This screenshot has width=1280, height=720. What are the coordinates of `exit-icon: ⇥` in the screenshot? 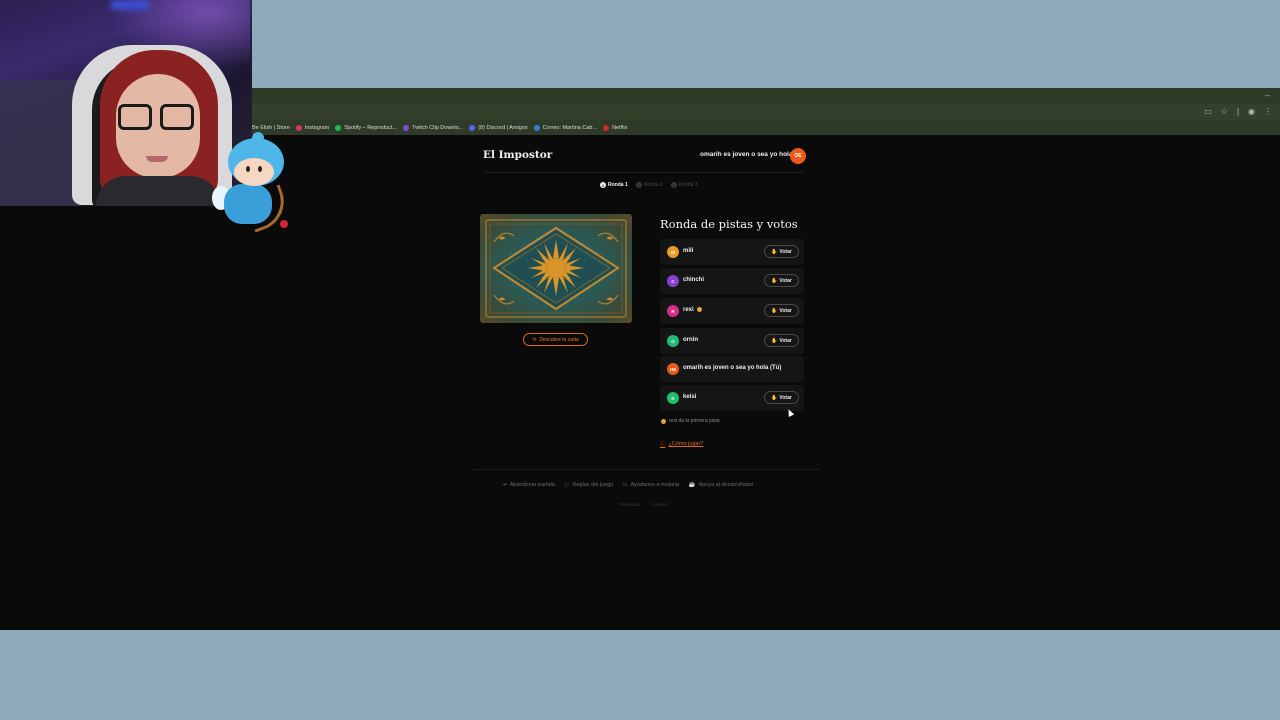 It's located at (504, 485).